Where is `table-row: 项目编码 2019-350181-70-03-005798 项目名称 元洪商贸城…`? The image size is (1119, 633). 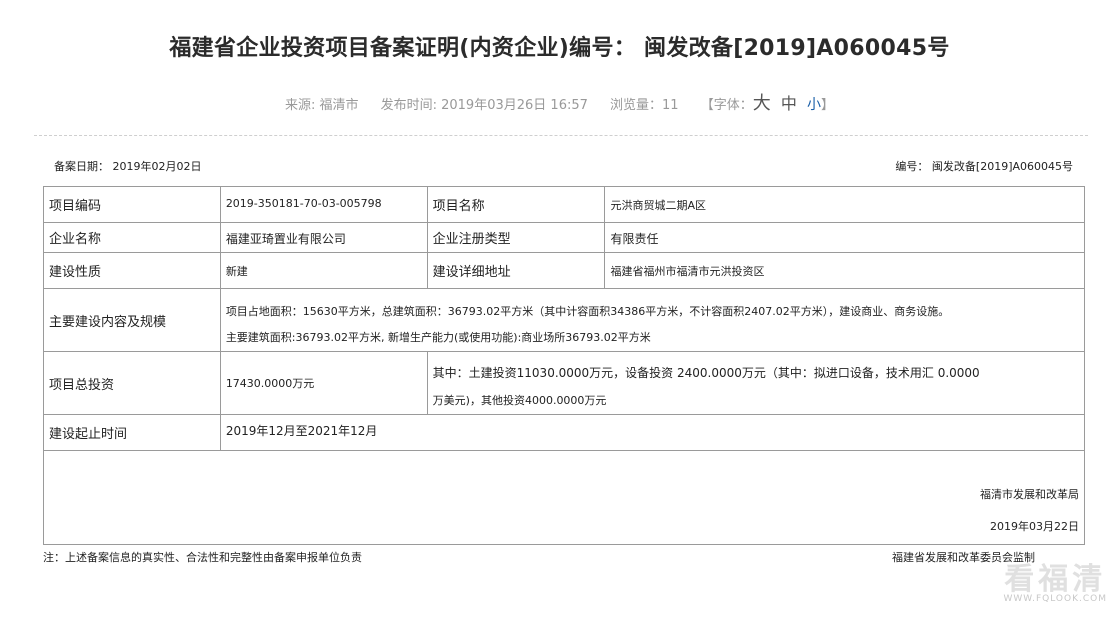
table-row: 项目编码 2019-350181-70-03-005798 项目名称 元洪商贸城… is located at coordinates (564, 204).